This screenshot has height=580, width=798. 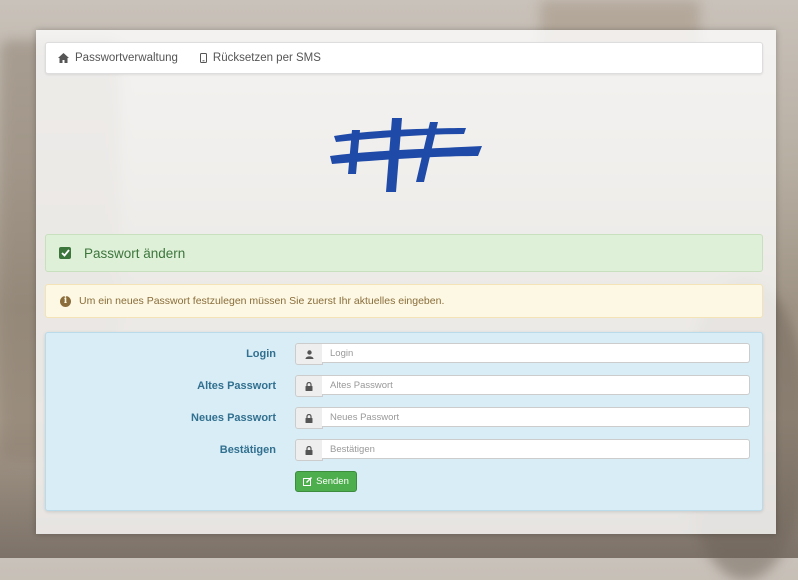 I want to click on old-password-input, so click(x=536, y=385).